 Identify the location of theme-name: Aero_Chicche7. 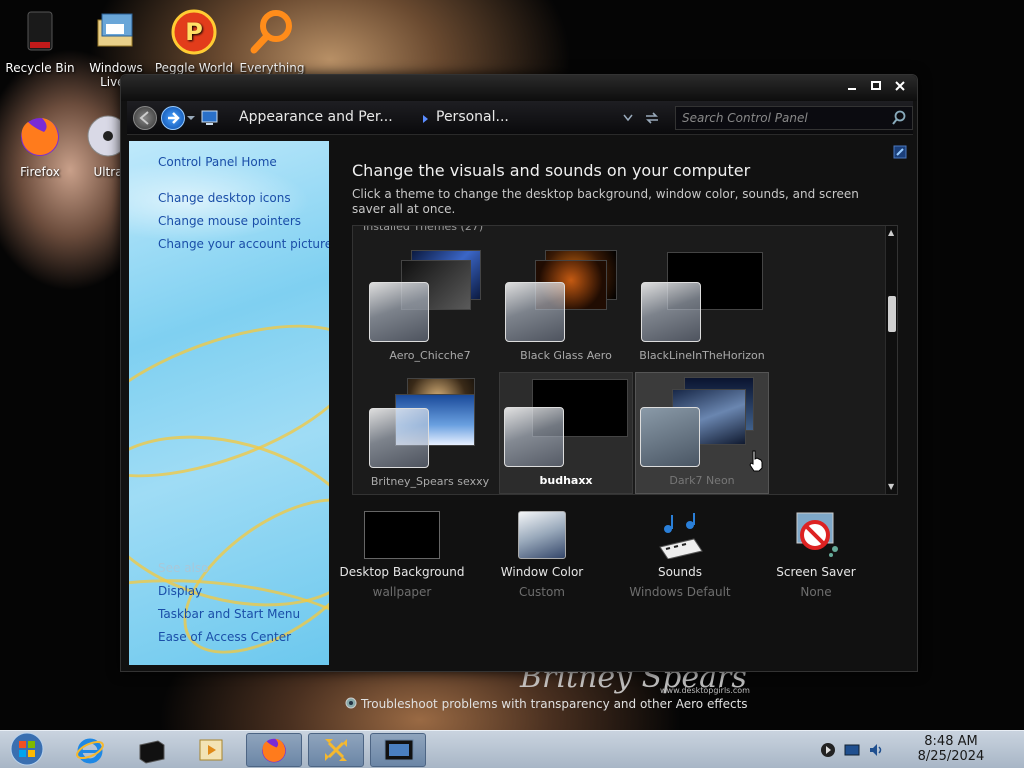
(430, 355).